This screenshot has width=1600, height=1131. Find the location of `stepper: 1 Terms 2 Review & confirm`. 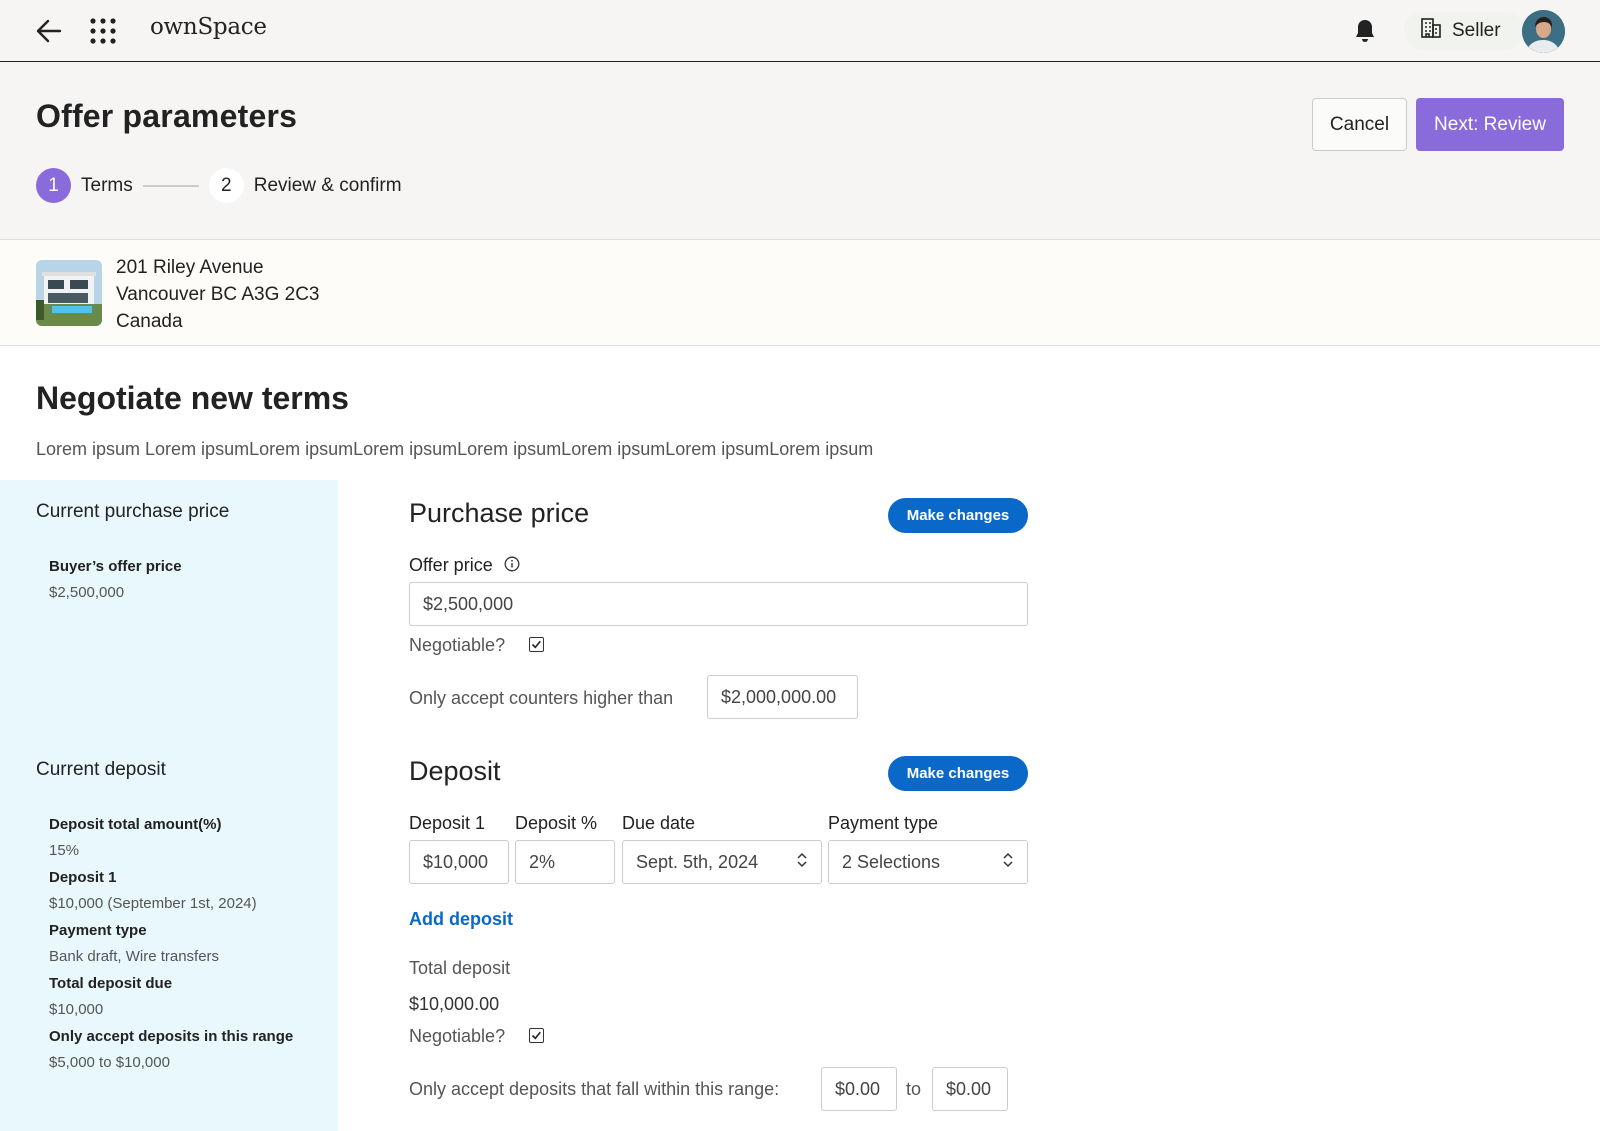

stepper: 1 Terms 2 Review & confirm is located at coordinates (219, 185).